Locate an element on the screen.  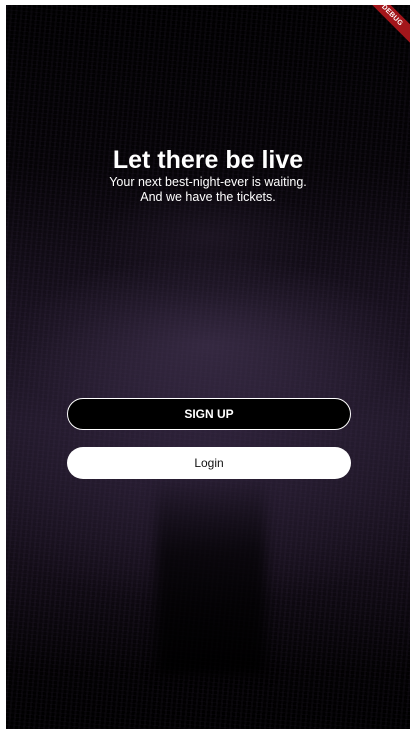
login-button-label: Login is located at coordinates (209, 463).